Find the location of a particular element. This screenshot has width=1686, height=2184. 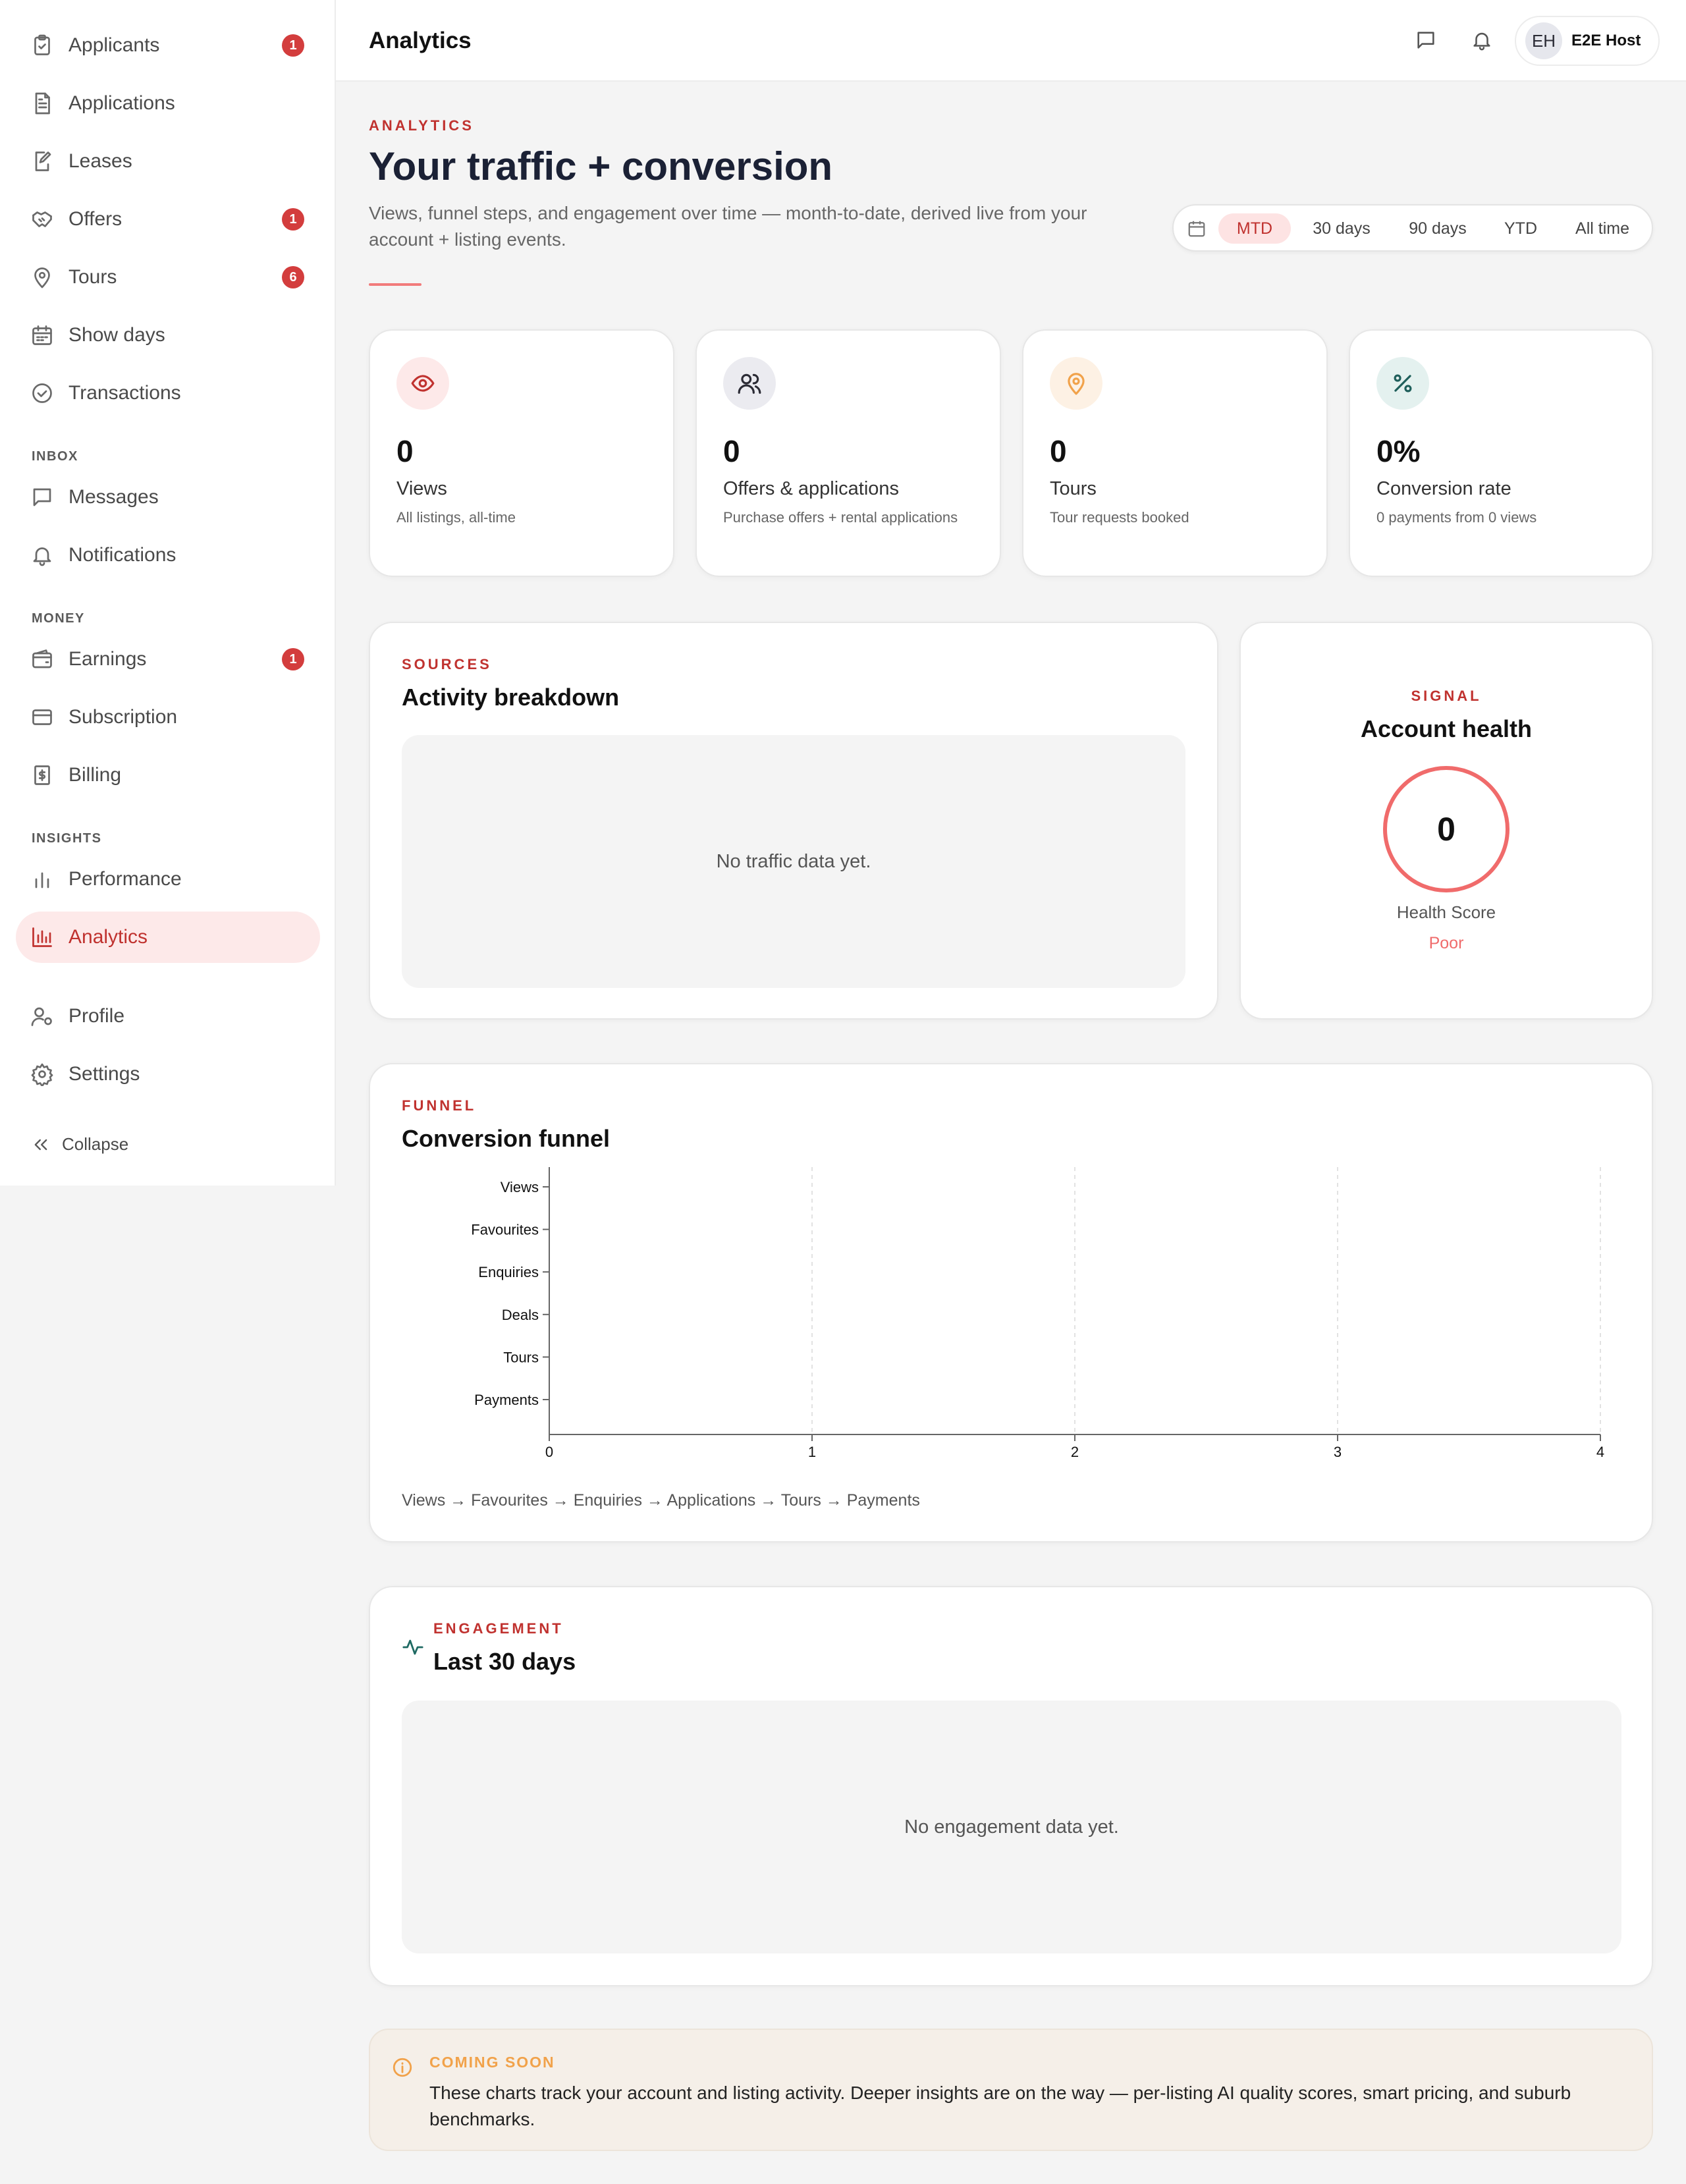

sidebar-item-label: Performance is located at coordinates (125, 879).